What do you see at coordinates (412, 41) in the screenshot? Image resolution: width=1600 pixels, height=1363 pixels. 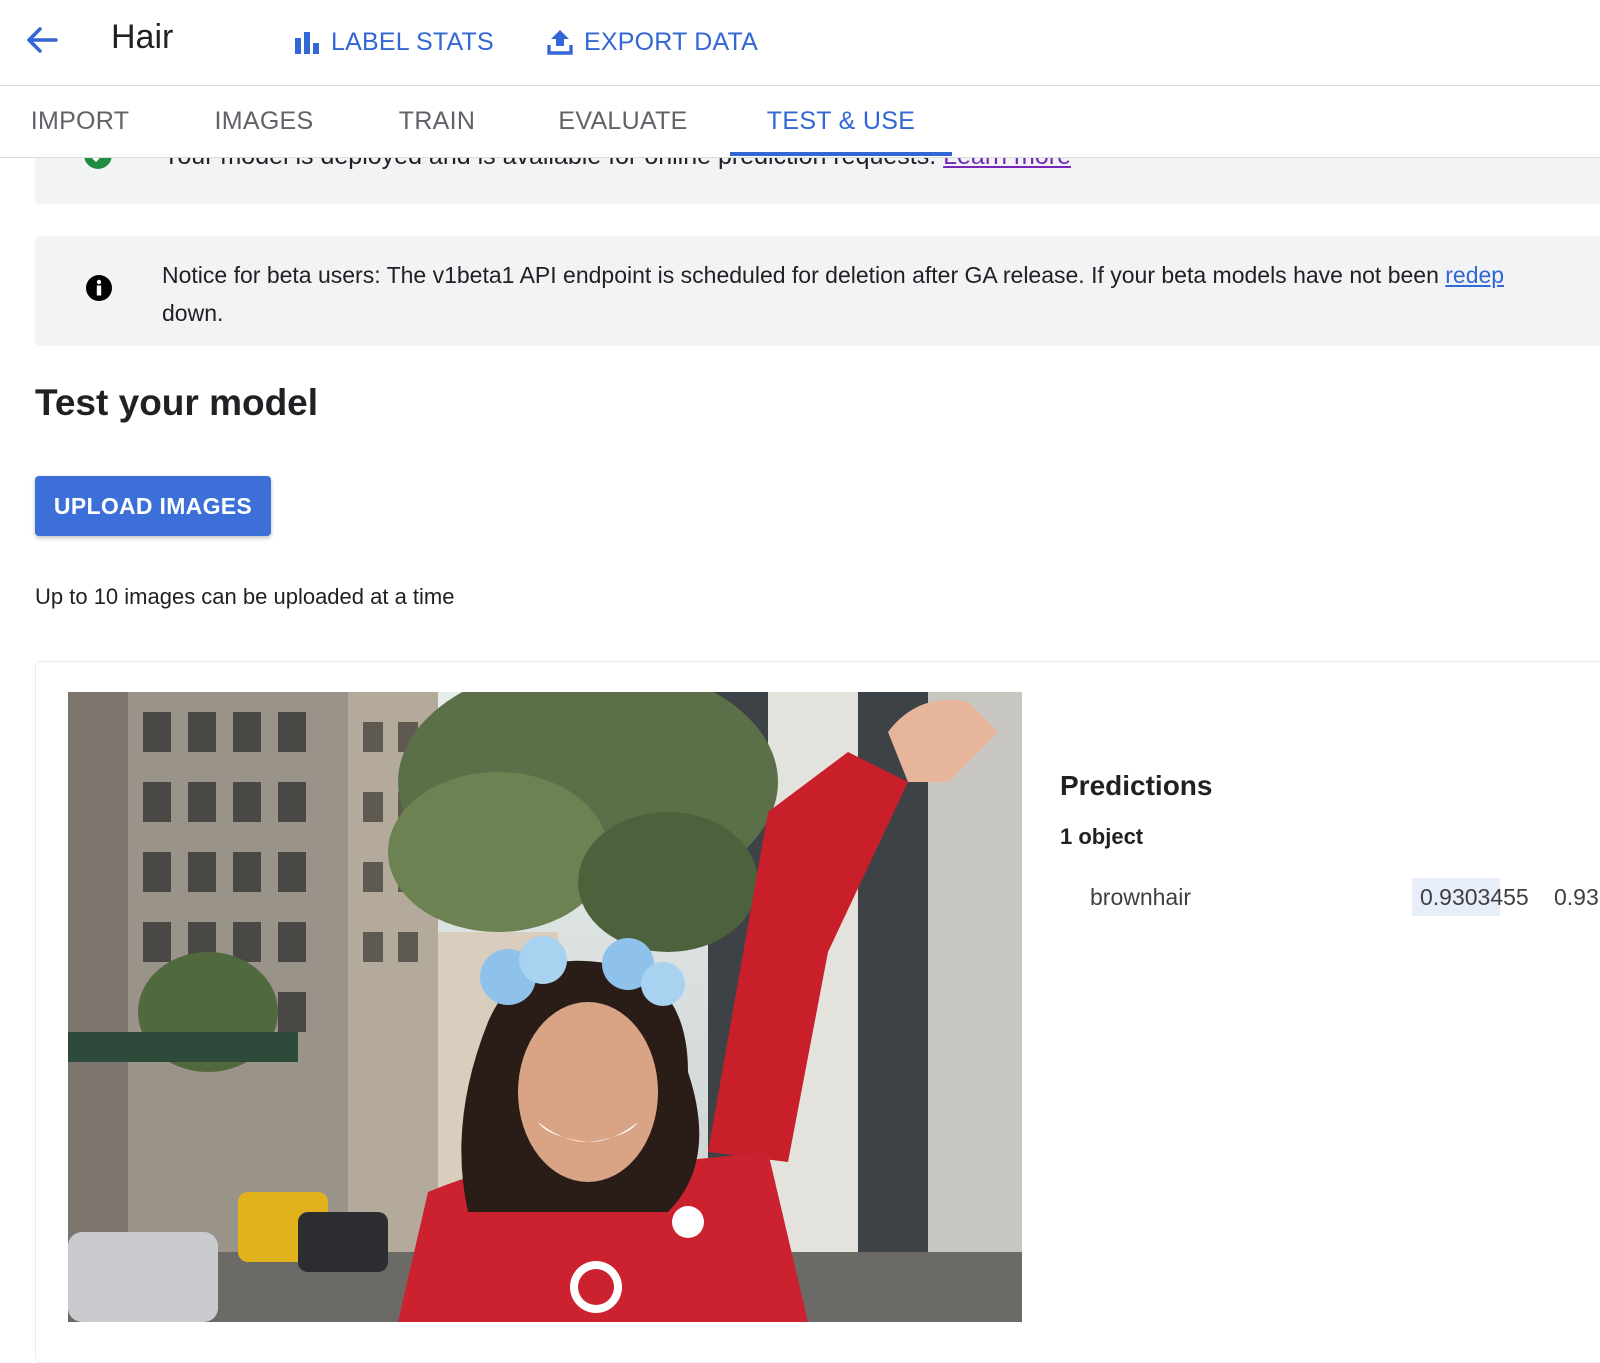 I see `label-stats-label: LABEL STATS` at bounding box center [412, 41].